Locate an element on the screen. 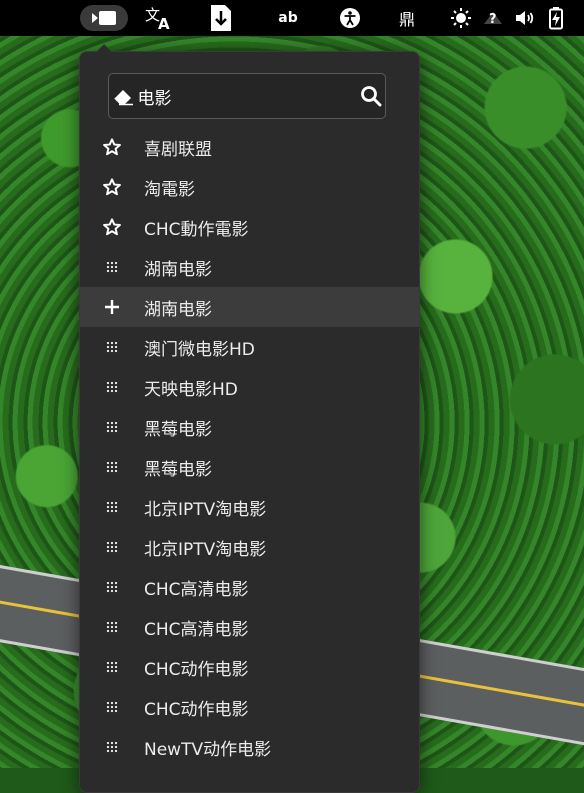 The image size is (584, 793). download-button is located at coordinates (221, 18).